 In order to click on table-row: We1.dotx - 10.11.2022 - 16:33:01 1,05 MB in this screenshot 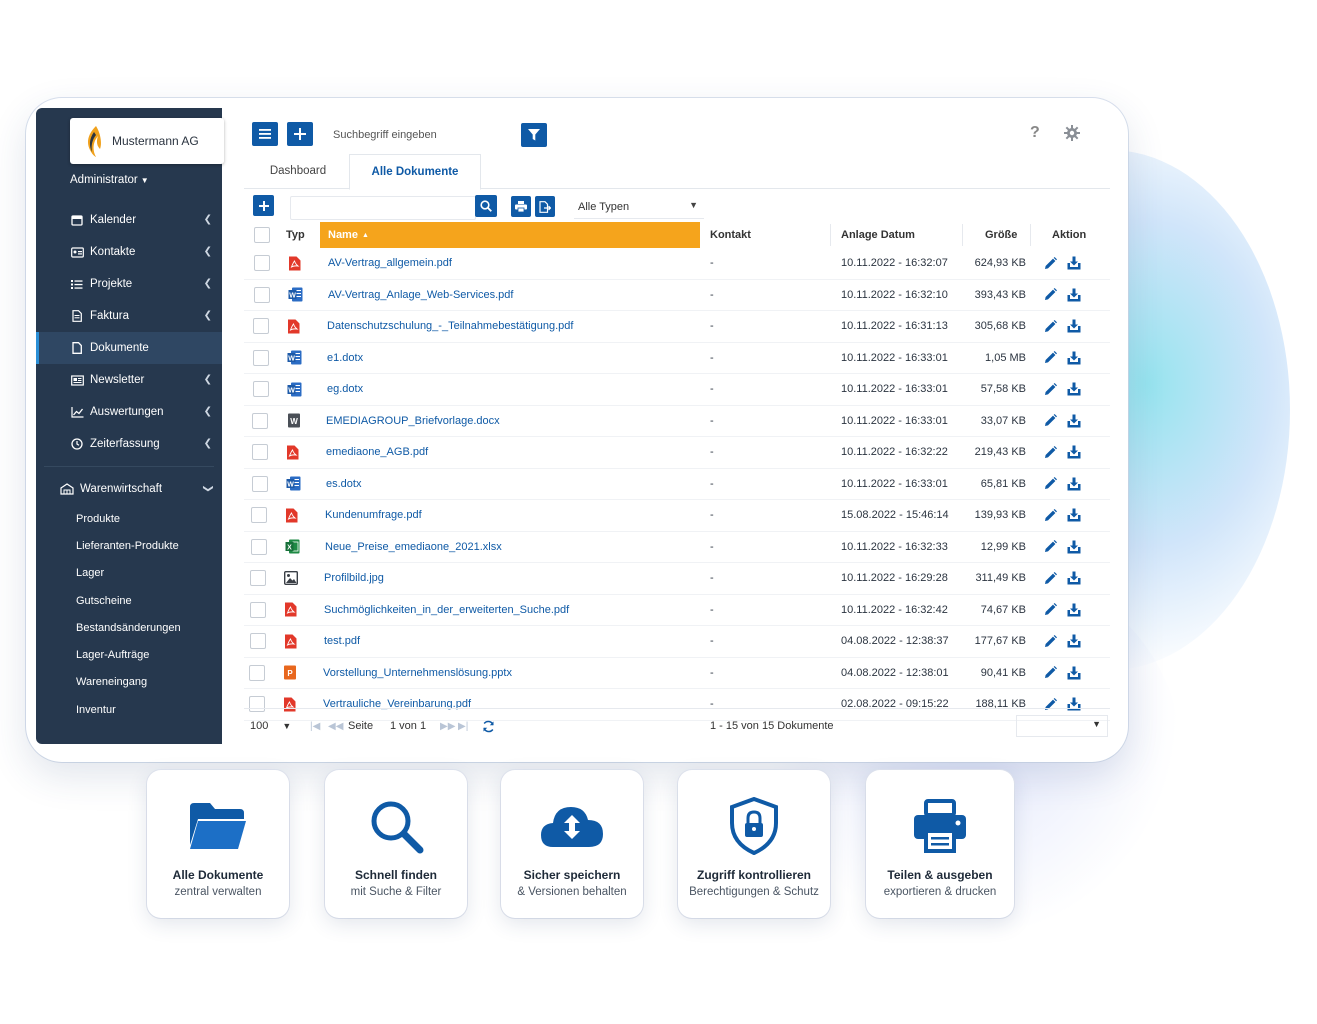, I will do `click(677, 358)`.